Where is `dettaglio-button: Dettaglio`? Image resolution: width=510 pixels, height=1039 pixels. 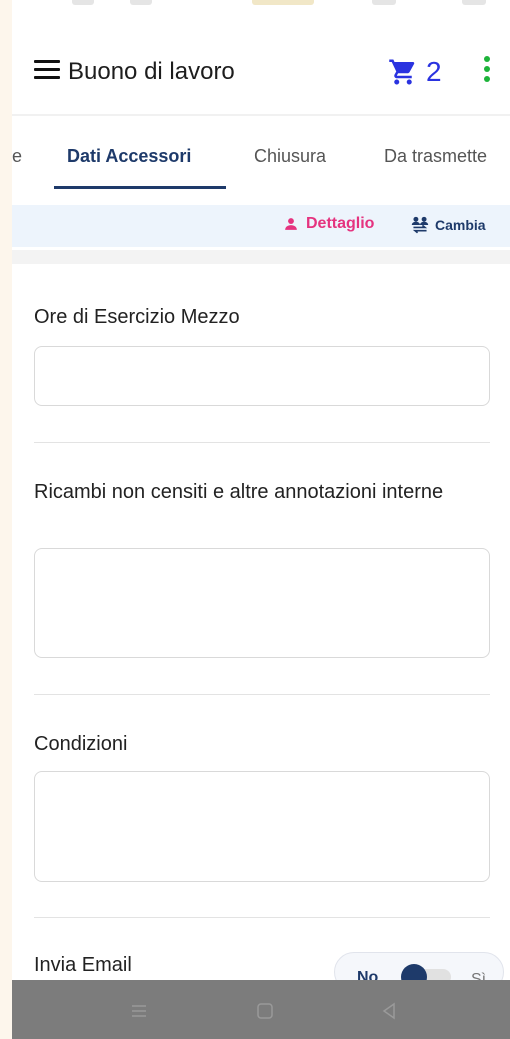 dettaglio-button: Dettaglio is located at coordinates (329, 224).